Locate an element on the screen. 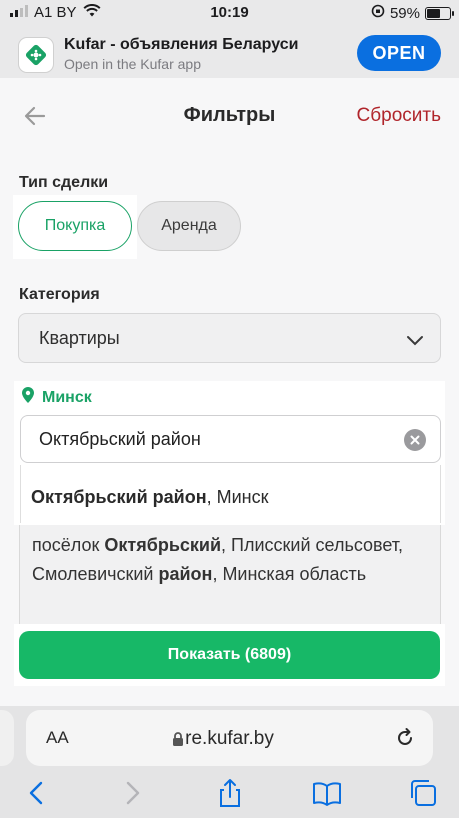  orientation-lock-icon is located at coordinates (378, 13).